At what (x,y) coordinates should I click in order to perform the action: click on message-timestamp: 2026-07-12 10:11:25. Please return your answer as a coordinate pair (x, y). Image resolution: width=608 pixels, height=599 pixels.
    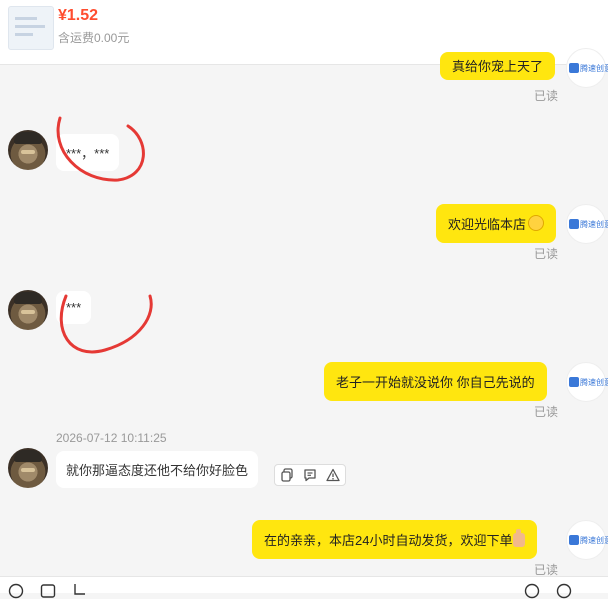
    Looking at the image, I should click on (111, 438).